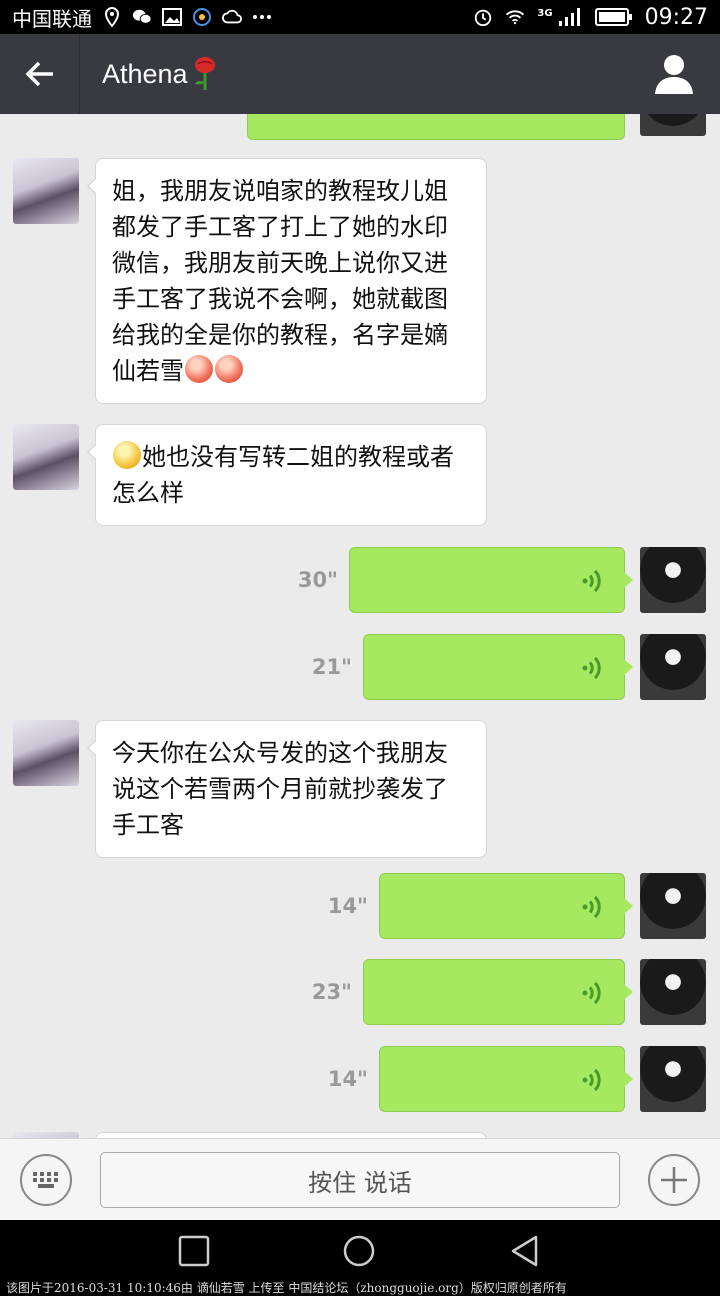 The width and height of the screenshot is (720, 1296). What do you see at coordinates (525, 1251) in the screenshot?
I see `back-triangle-icon` at bounding box center [525, 1251].